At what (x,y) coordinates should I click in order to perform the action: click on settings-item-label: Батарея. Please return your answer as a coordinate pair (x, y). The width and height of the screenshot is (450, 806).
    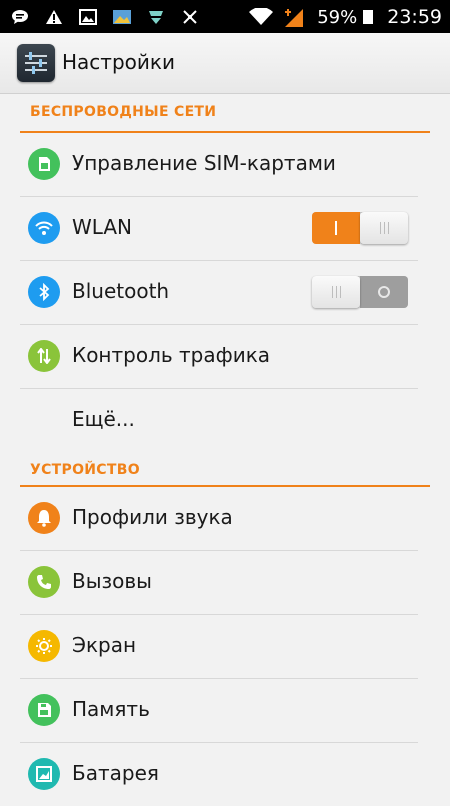
    Looking at the image, I should click on (115, 773).